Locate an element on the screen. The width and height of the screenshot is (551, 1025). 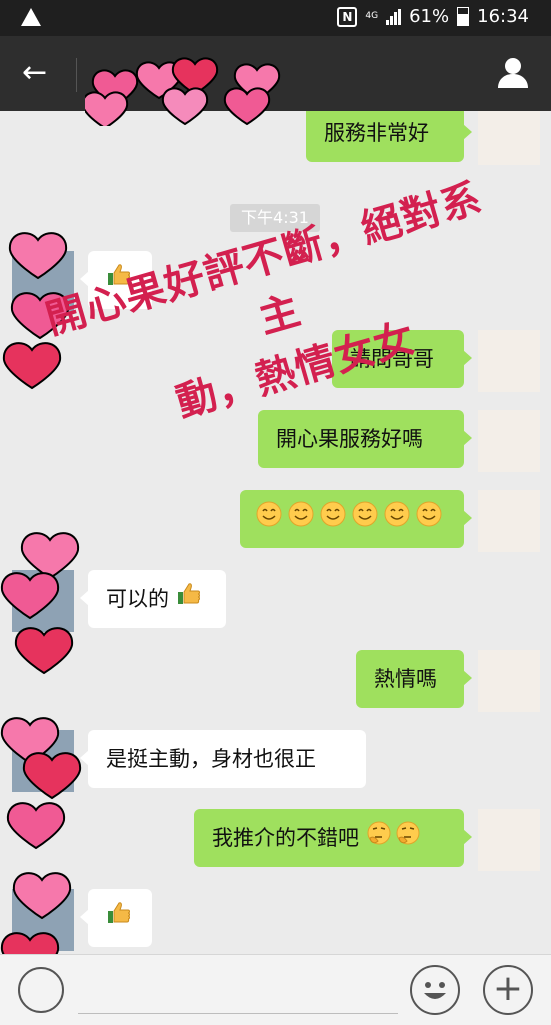
message-text: 請問哥哥 is located at coordinates (392, 359).